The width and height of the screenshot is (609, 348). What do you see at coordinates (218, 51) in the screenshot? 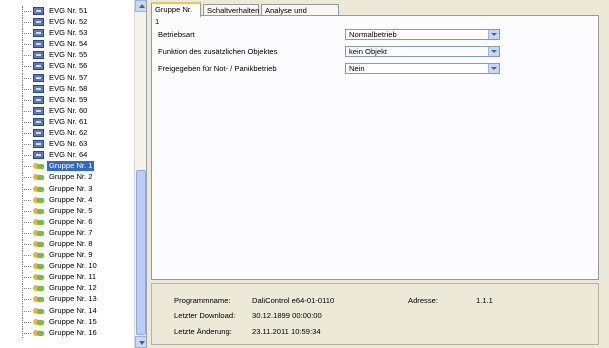
I see `additional-object-label: Funktion des zusätzlichen Objektes` at bounding box center [218, 51].